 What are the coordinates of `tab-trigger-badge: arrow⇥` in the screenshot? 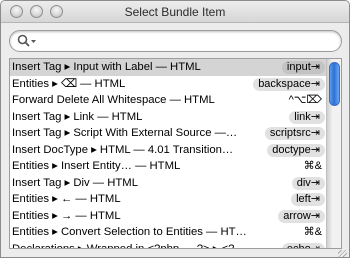 It's located at (301, 216).